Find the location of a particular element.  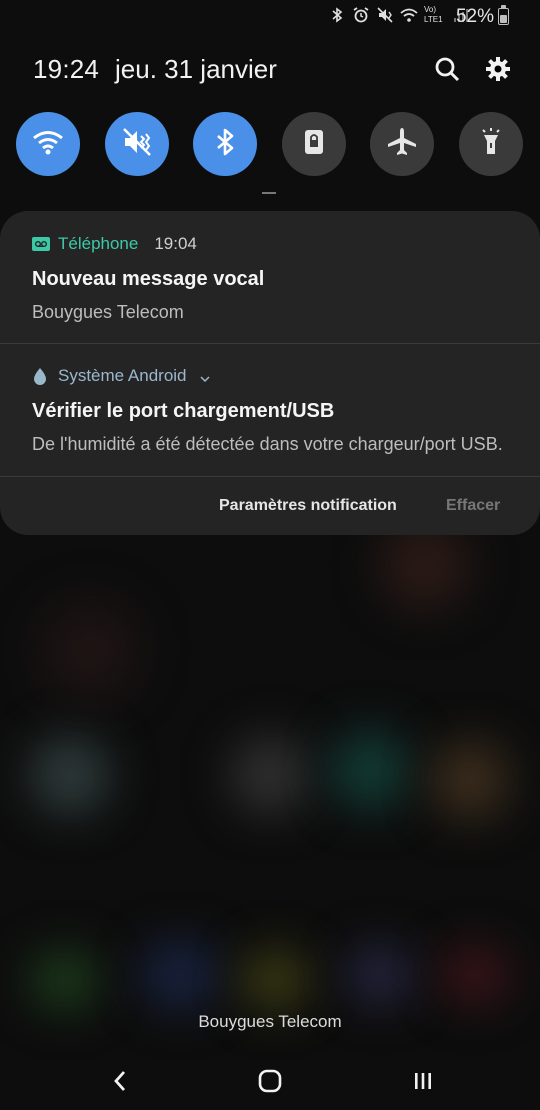

back-icon is located at coordinates (120, 1081).